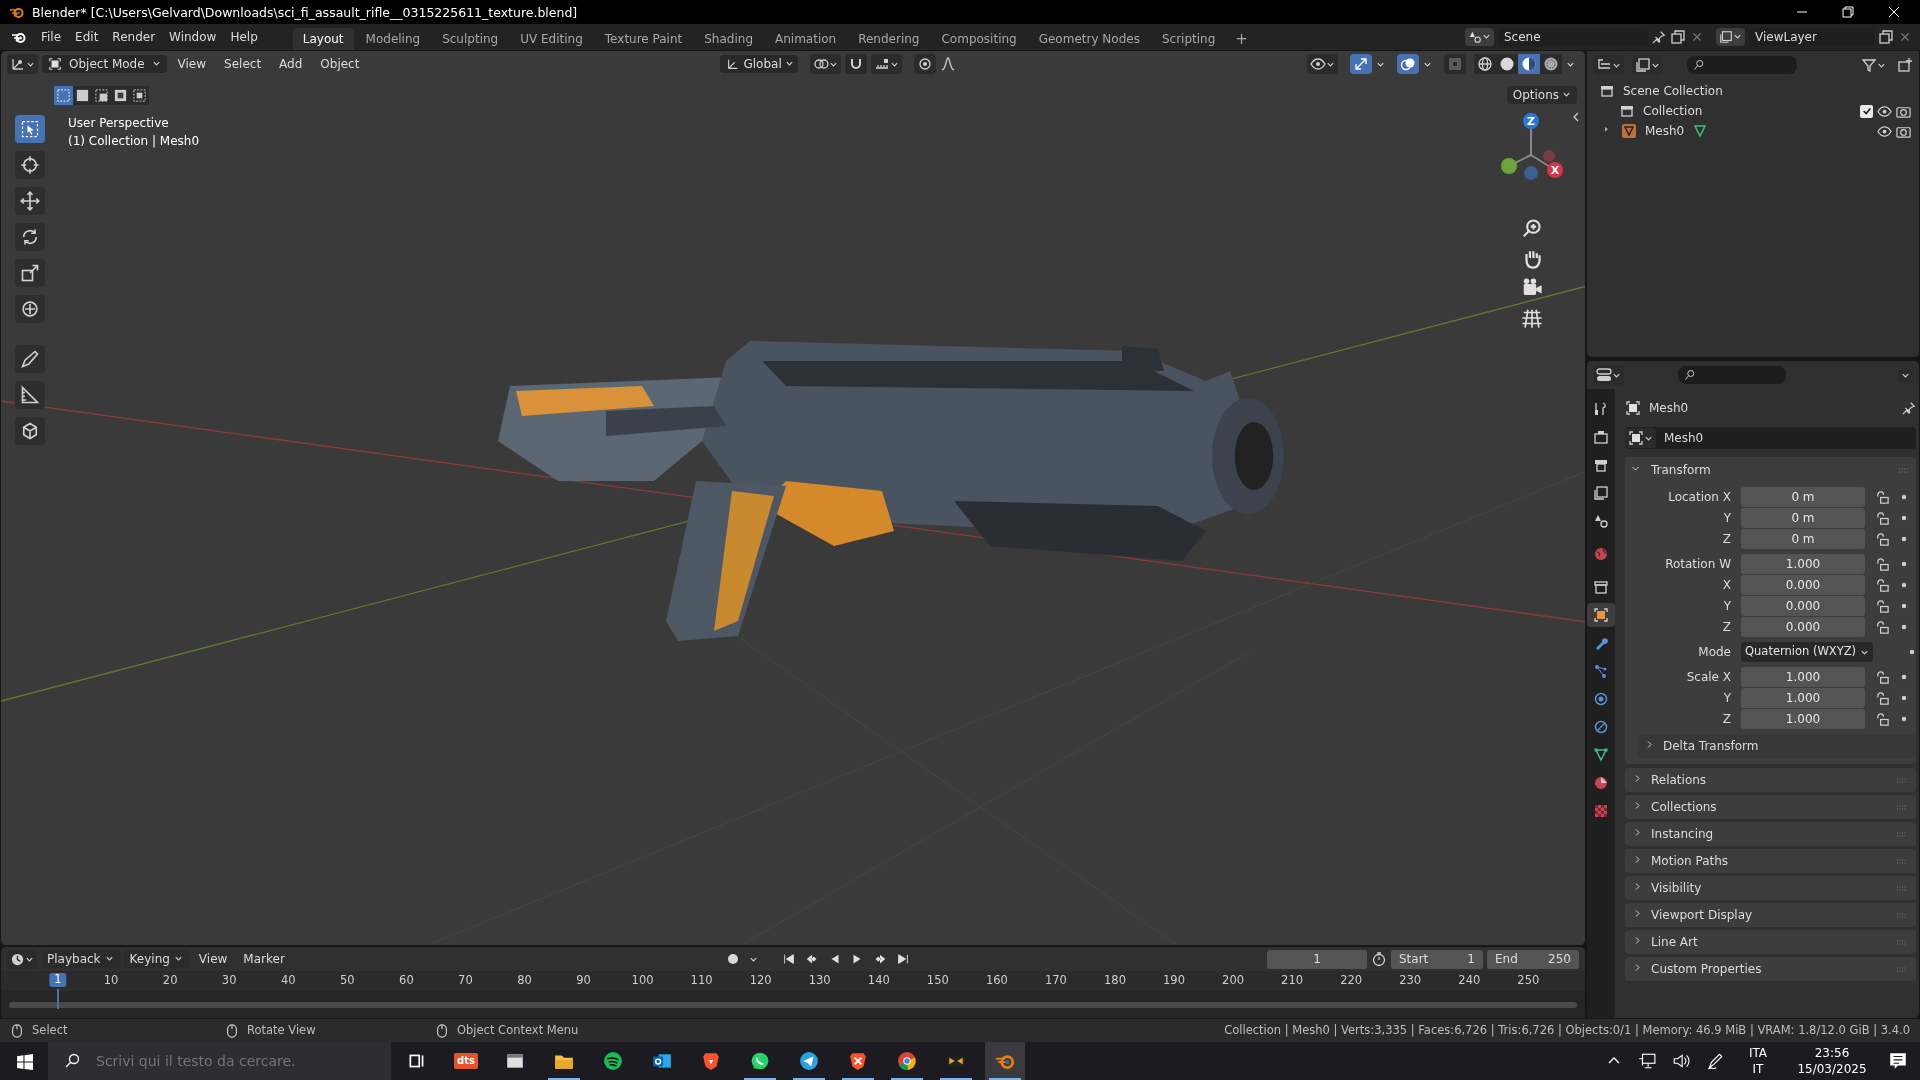 The height and width of the screenshot is (1080, 1920). I want to click on frame-number: 80, so click(524, 981).